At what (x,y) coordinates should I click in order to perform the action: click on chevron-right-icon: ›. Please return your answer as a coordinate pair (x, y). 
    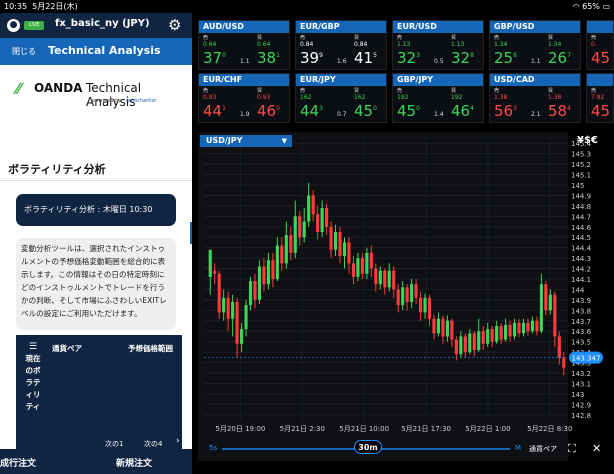
    Looking at the image, I should click on (178, 441).